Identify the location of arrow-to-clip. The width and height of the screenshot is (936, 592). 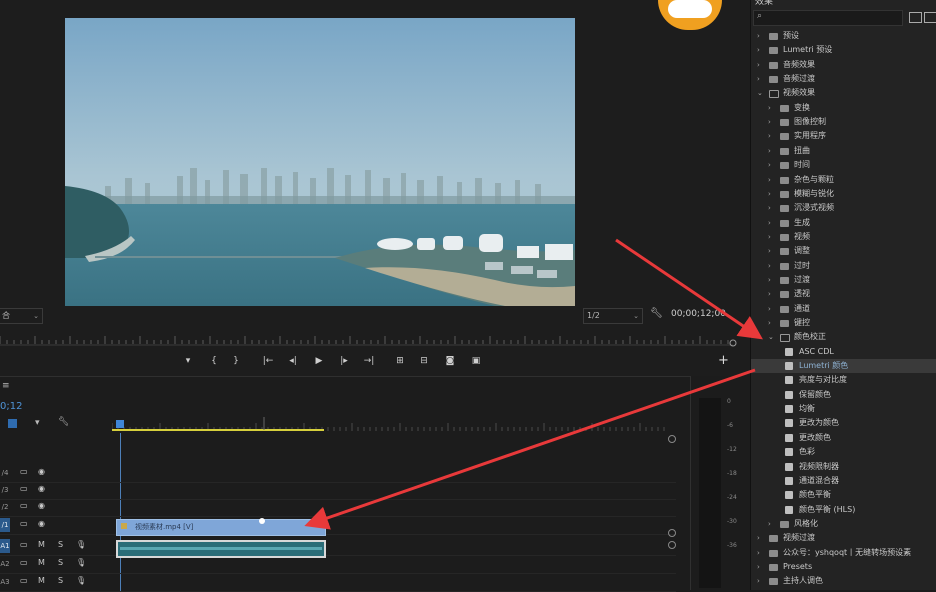
(530, 449).